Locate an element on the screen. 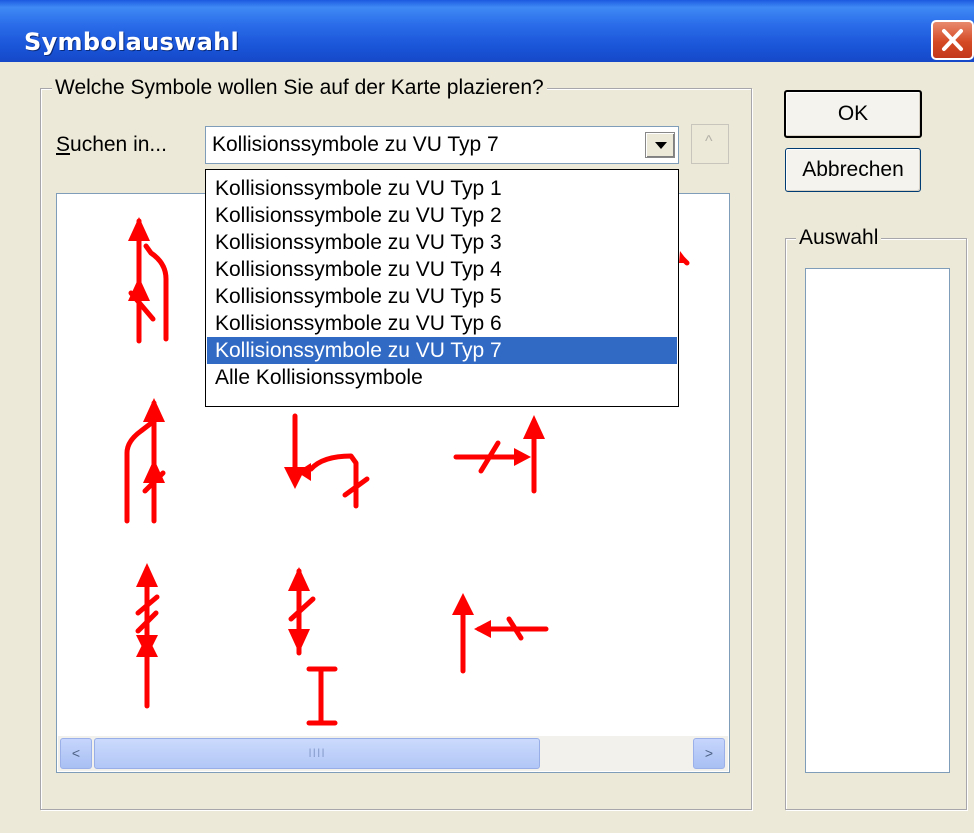 Image resolution: width=974 pixels, height=833 pixels. scroll-grip-icon: IIII is located at coordinates (317, 753).